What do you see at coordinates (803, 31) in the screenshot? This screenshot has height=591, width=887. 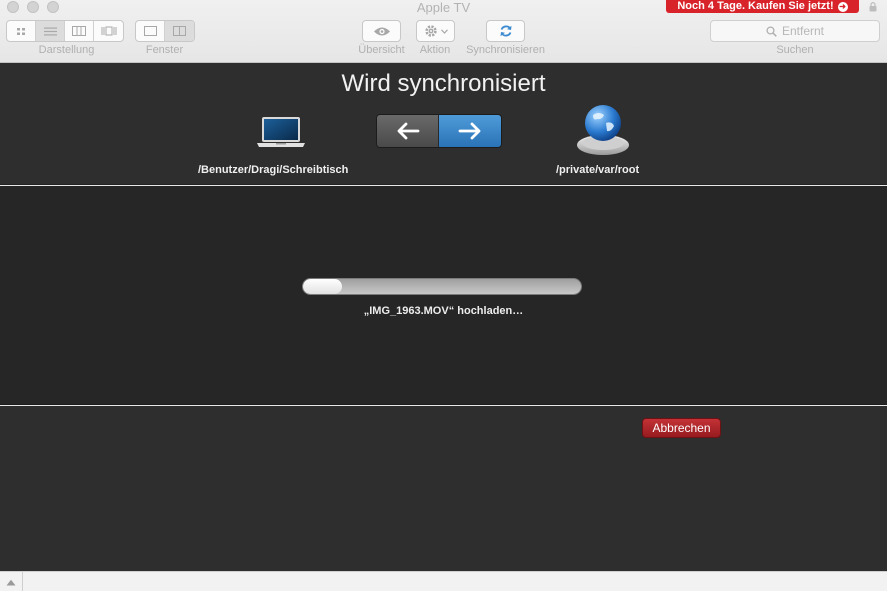 I see `search-placeholder: Entfernt` at bounding box center [803, 31].